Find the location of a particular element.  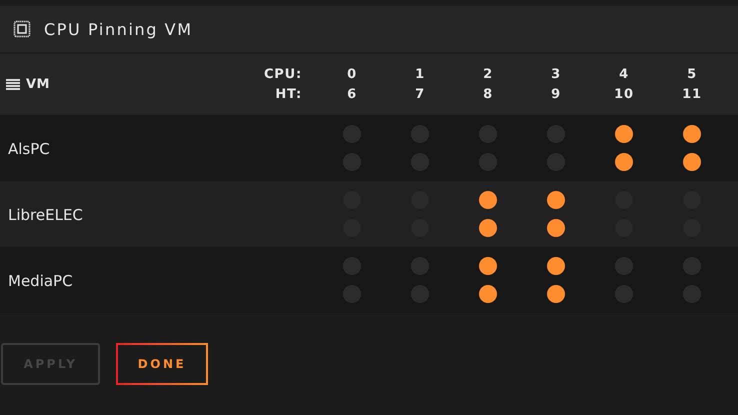

ht-number: 11 is located at coordinates (692, 95).